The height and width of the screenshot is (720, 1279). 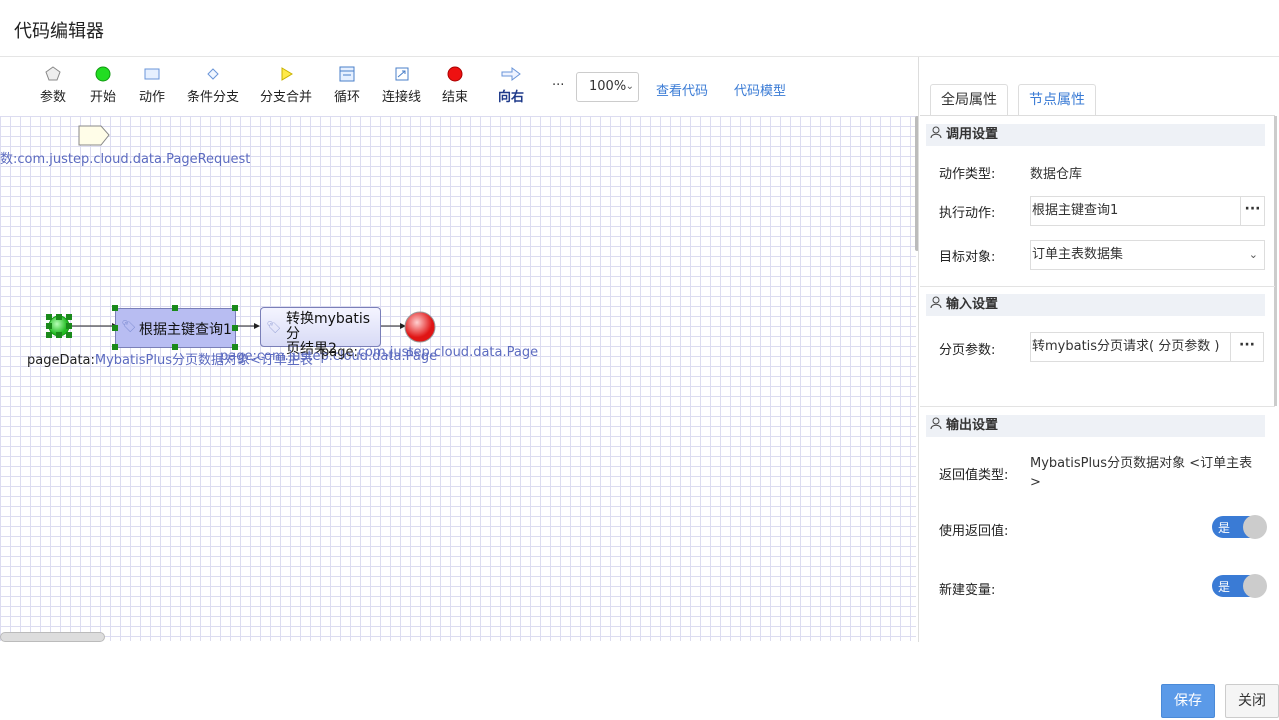 I want to click on exec-action-label: 执行动作:, so click(x=967, y=213).